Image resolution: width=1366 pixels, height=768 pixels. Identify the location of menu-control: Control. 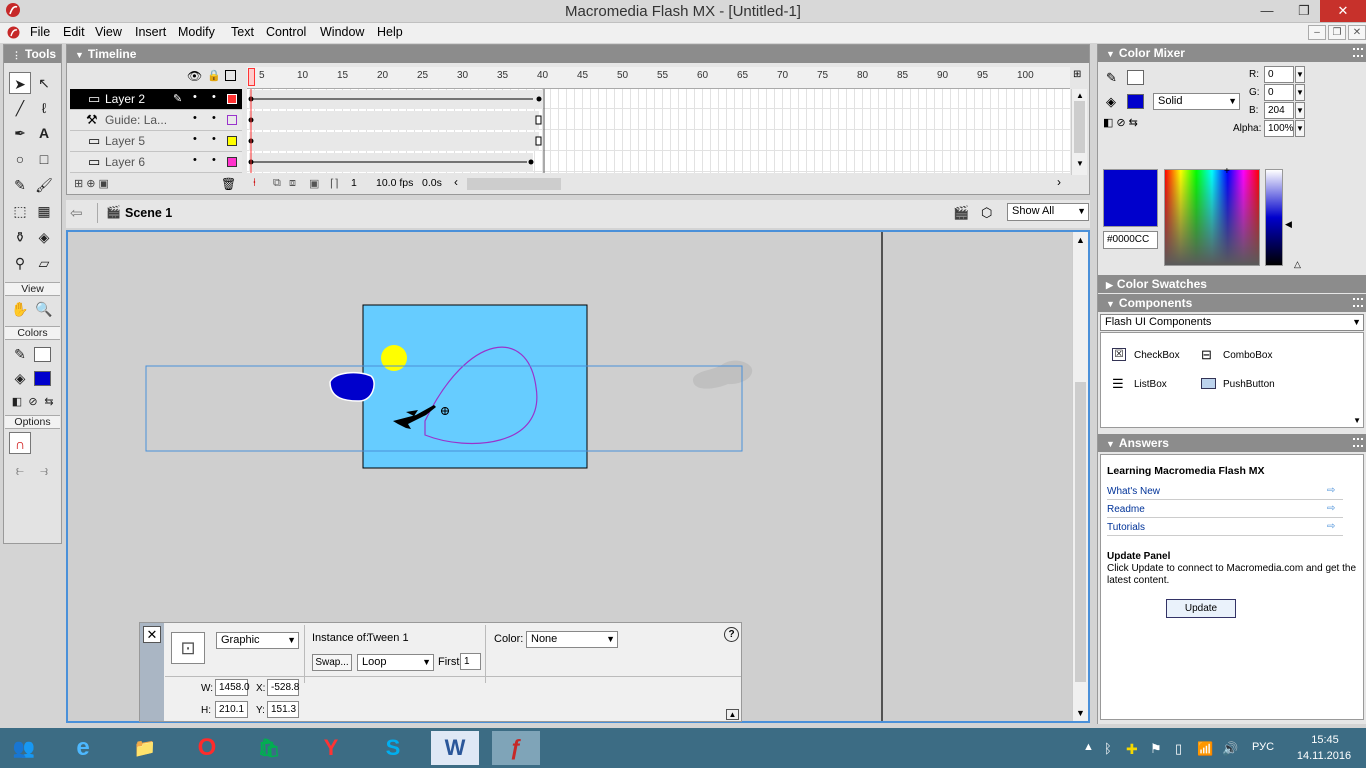
(286, 32).